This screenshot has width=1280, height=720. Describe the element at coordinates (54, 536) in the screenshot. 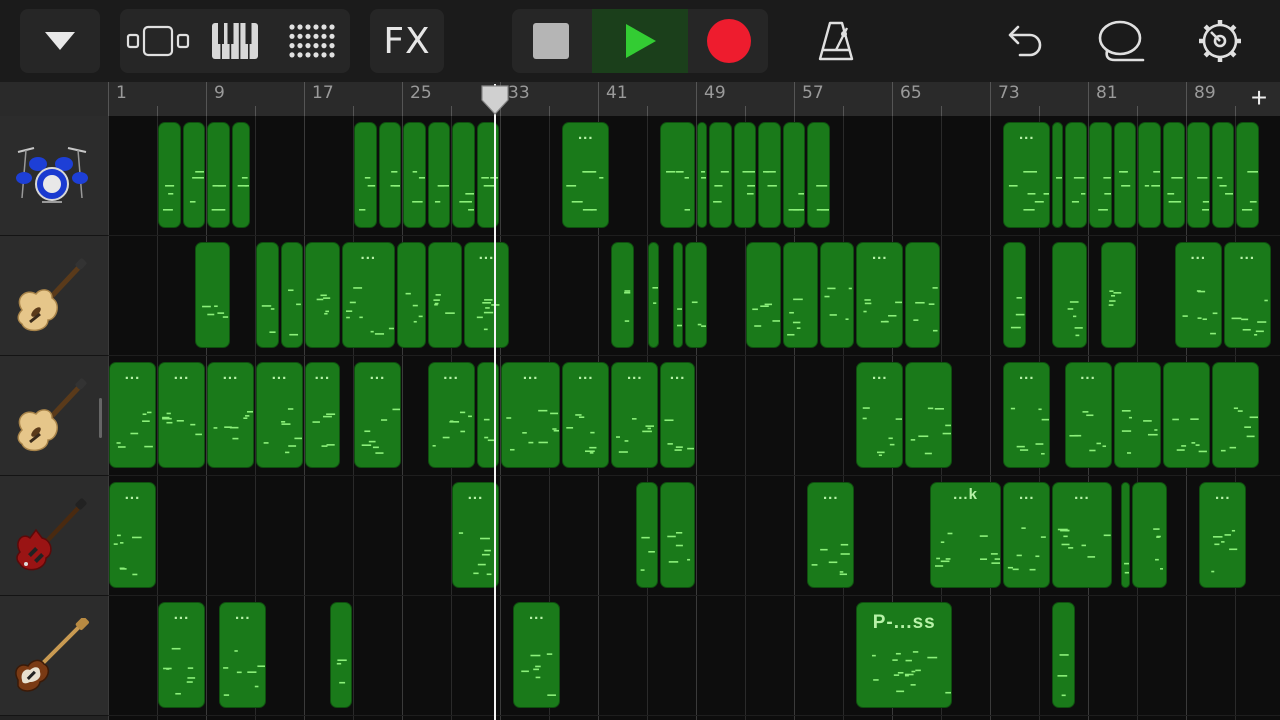

I see `track-header-electric-guitar` at that location.